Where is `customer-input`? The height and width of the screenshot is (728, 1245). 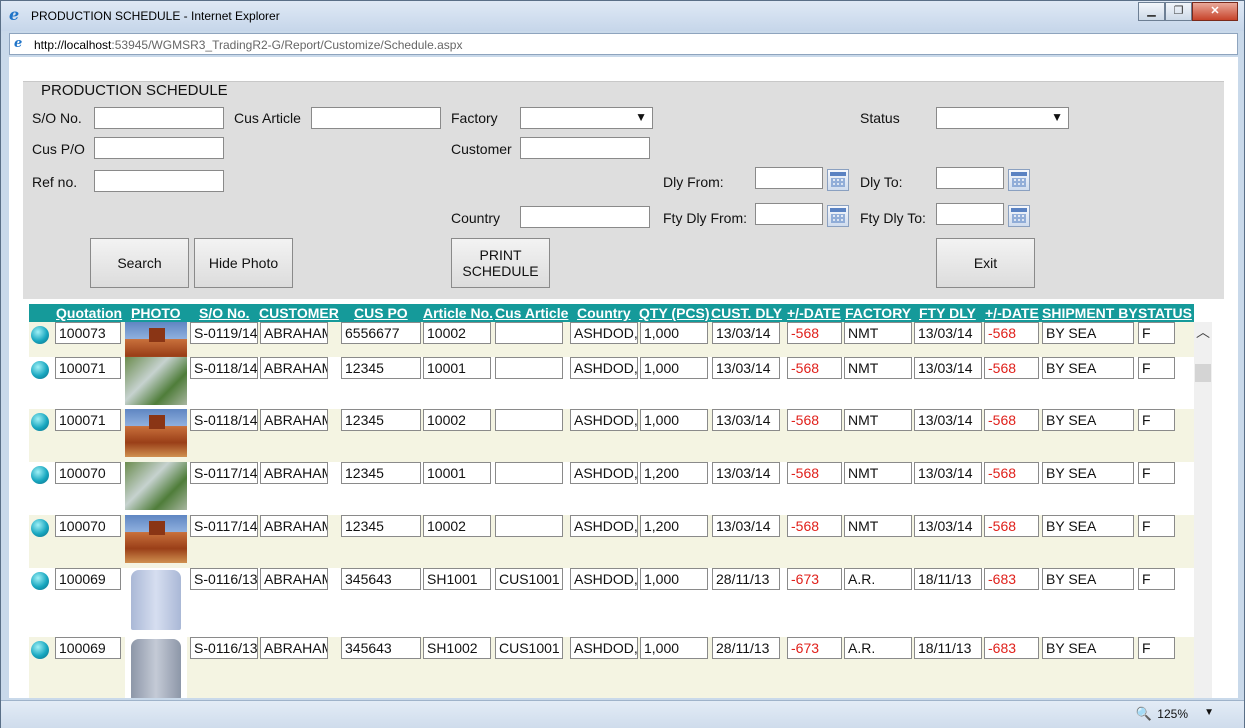
customer-input is located at coordinates (585, 148).